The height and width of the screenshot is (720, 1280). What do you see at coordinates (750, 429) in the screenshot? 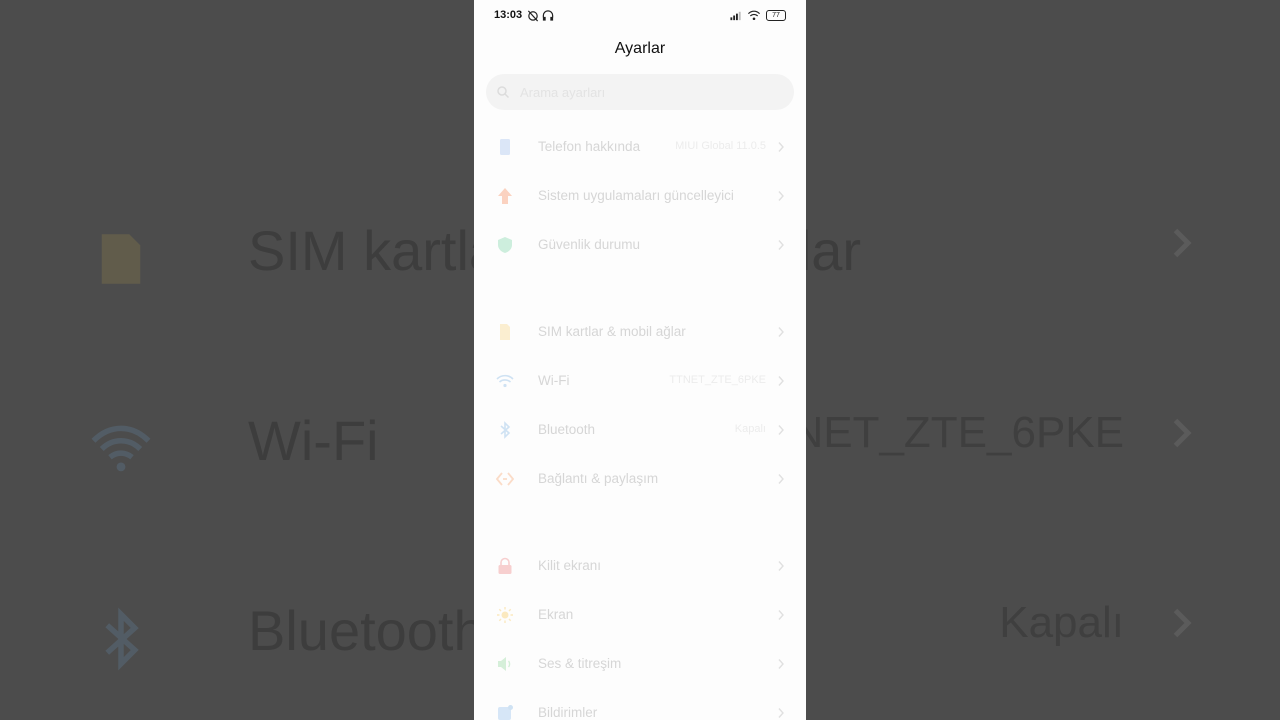
I see `item-value: Kapalı` at bounding box center [750, 429].